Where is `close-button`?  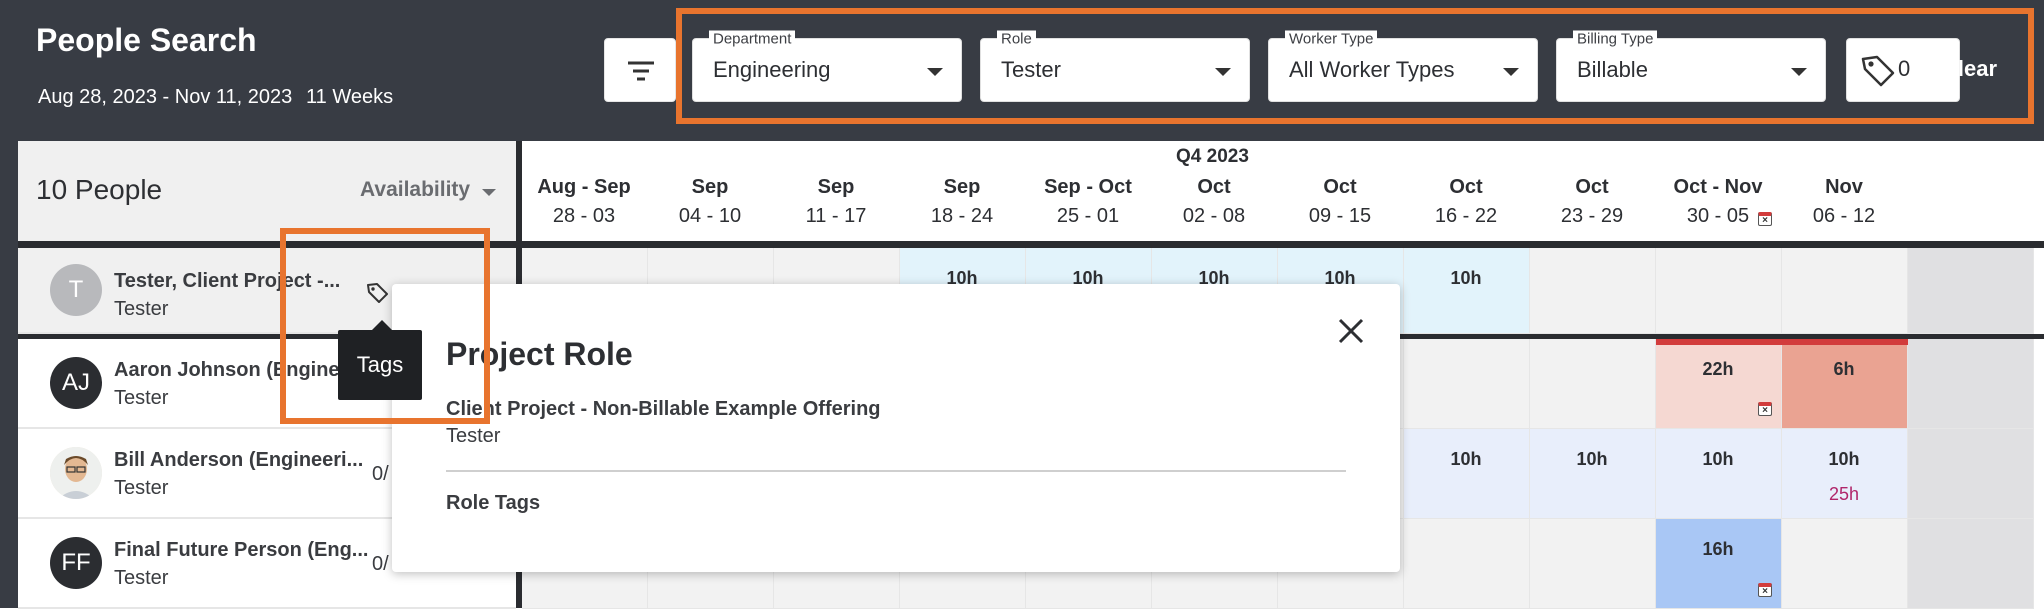 close-button is located at coordinates (1351, 331).